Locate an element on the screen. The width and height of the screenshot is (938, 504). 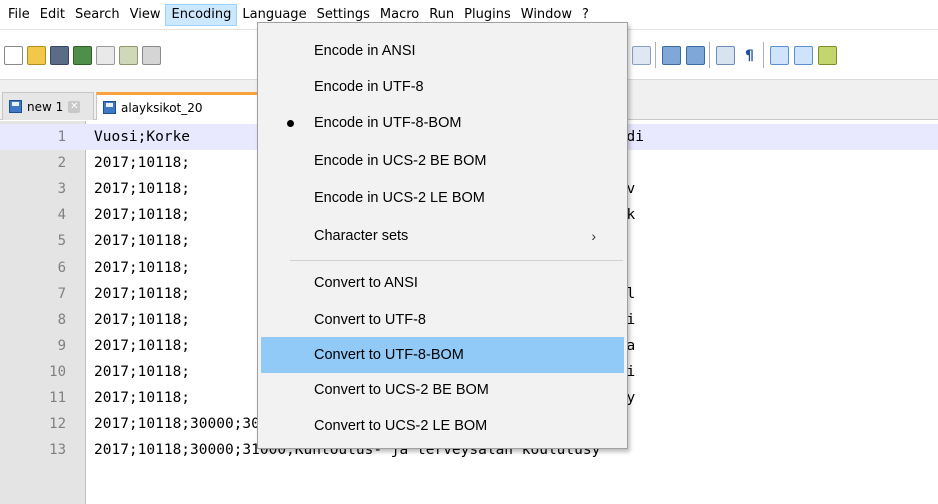
find-icon is located at coordinates (641, 55).